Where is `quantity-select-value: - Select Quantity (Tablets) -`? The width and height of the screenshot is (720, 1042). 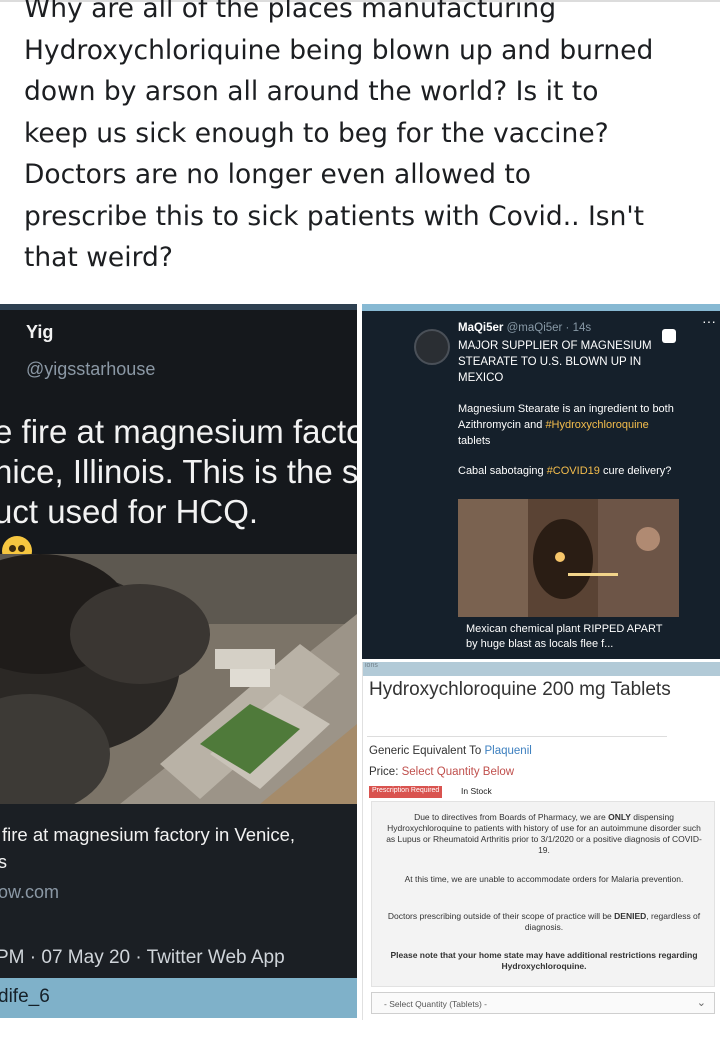
quantity-select-value: - Select Quantity (Tablets) - is located at coordinates (435, 1004).